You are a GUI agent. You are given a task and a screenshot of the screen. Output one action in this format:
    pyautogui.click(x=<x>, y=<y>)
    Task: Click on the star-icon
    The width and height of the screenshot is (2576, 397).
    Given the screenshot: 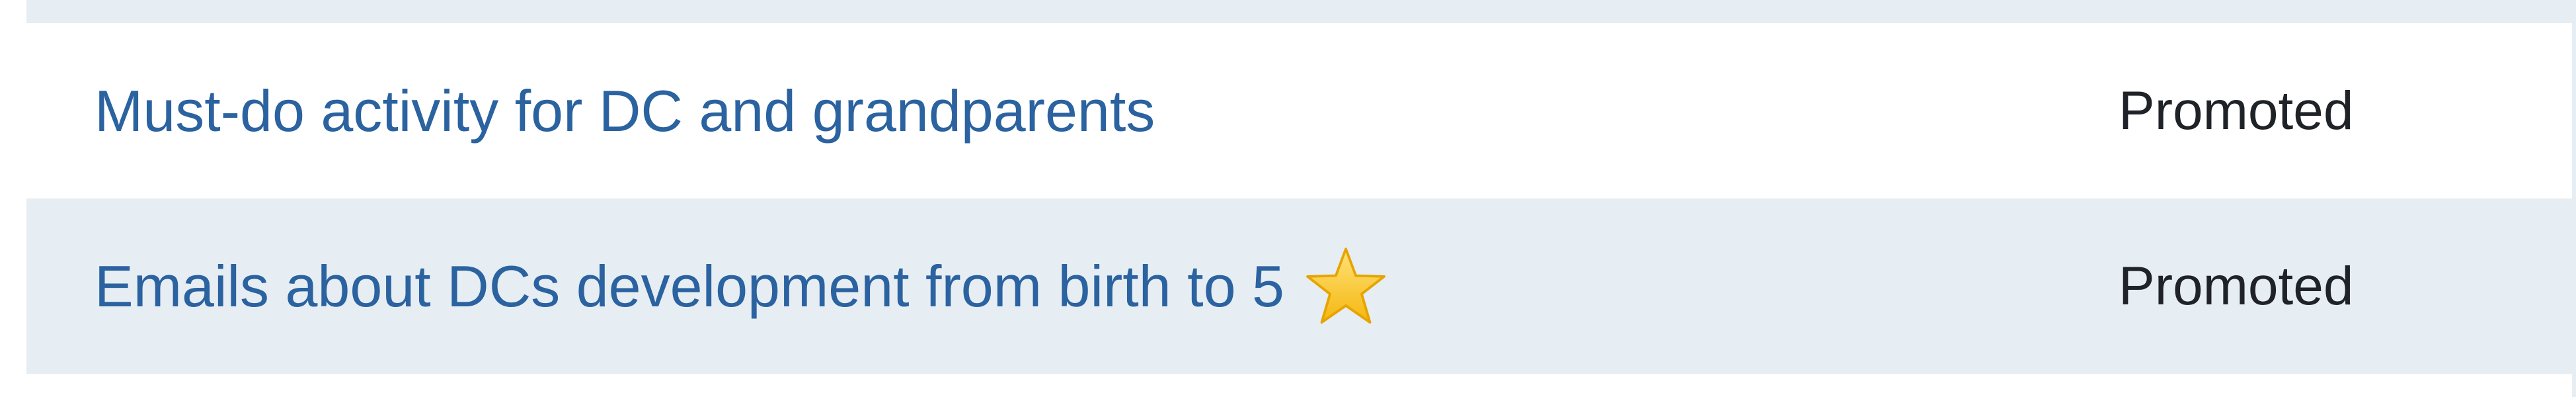 What is the action you would take?
    pyautogui.click(x=1346, y=285)
    